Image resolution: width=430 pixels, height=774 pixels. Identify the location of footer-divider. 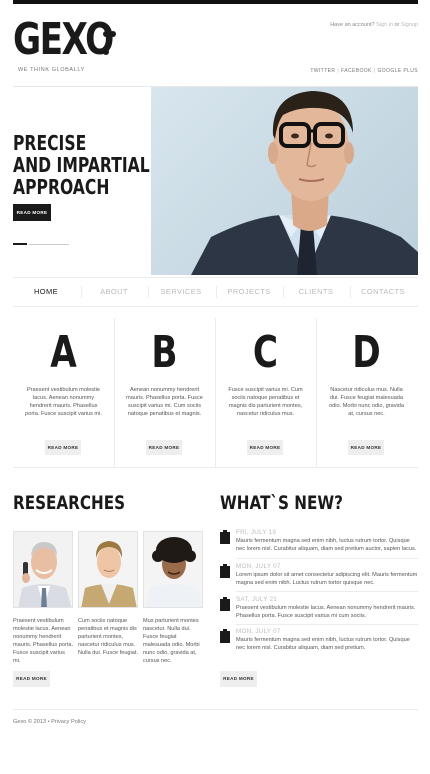
(215, 709).